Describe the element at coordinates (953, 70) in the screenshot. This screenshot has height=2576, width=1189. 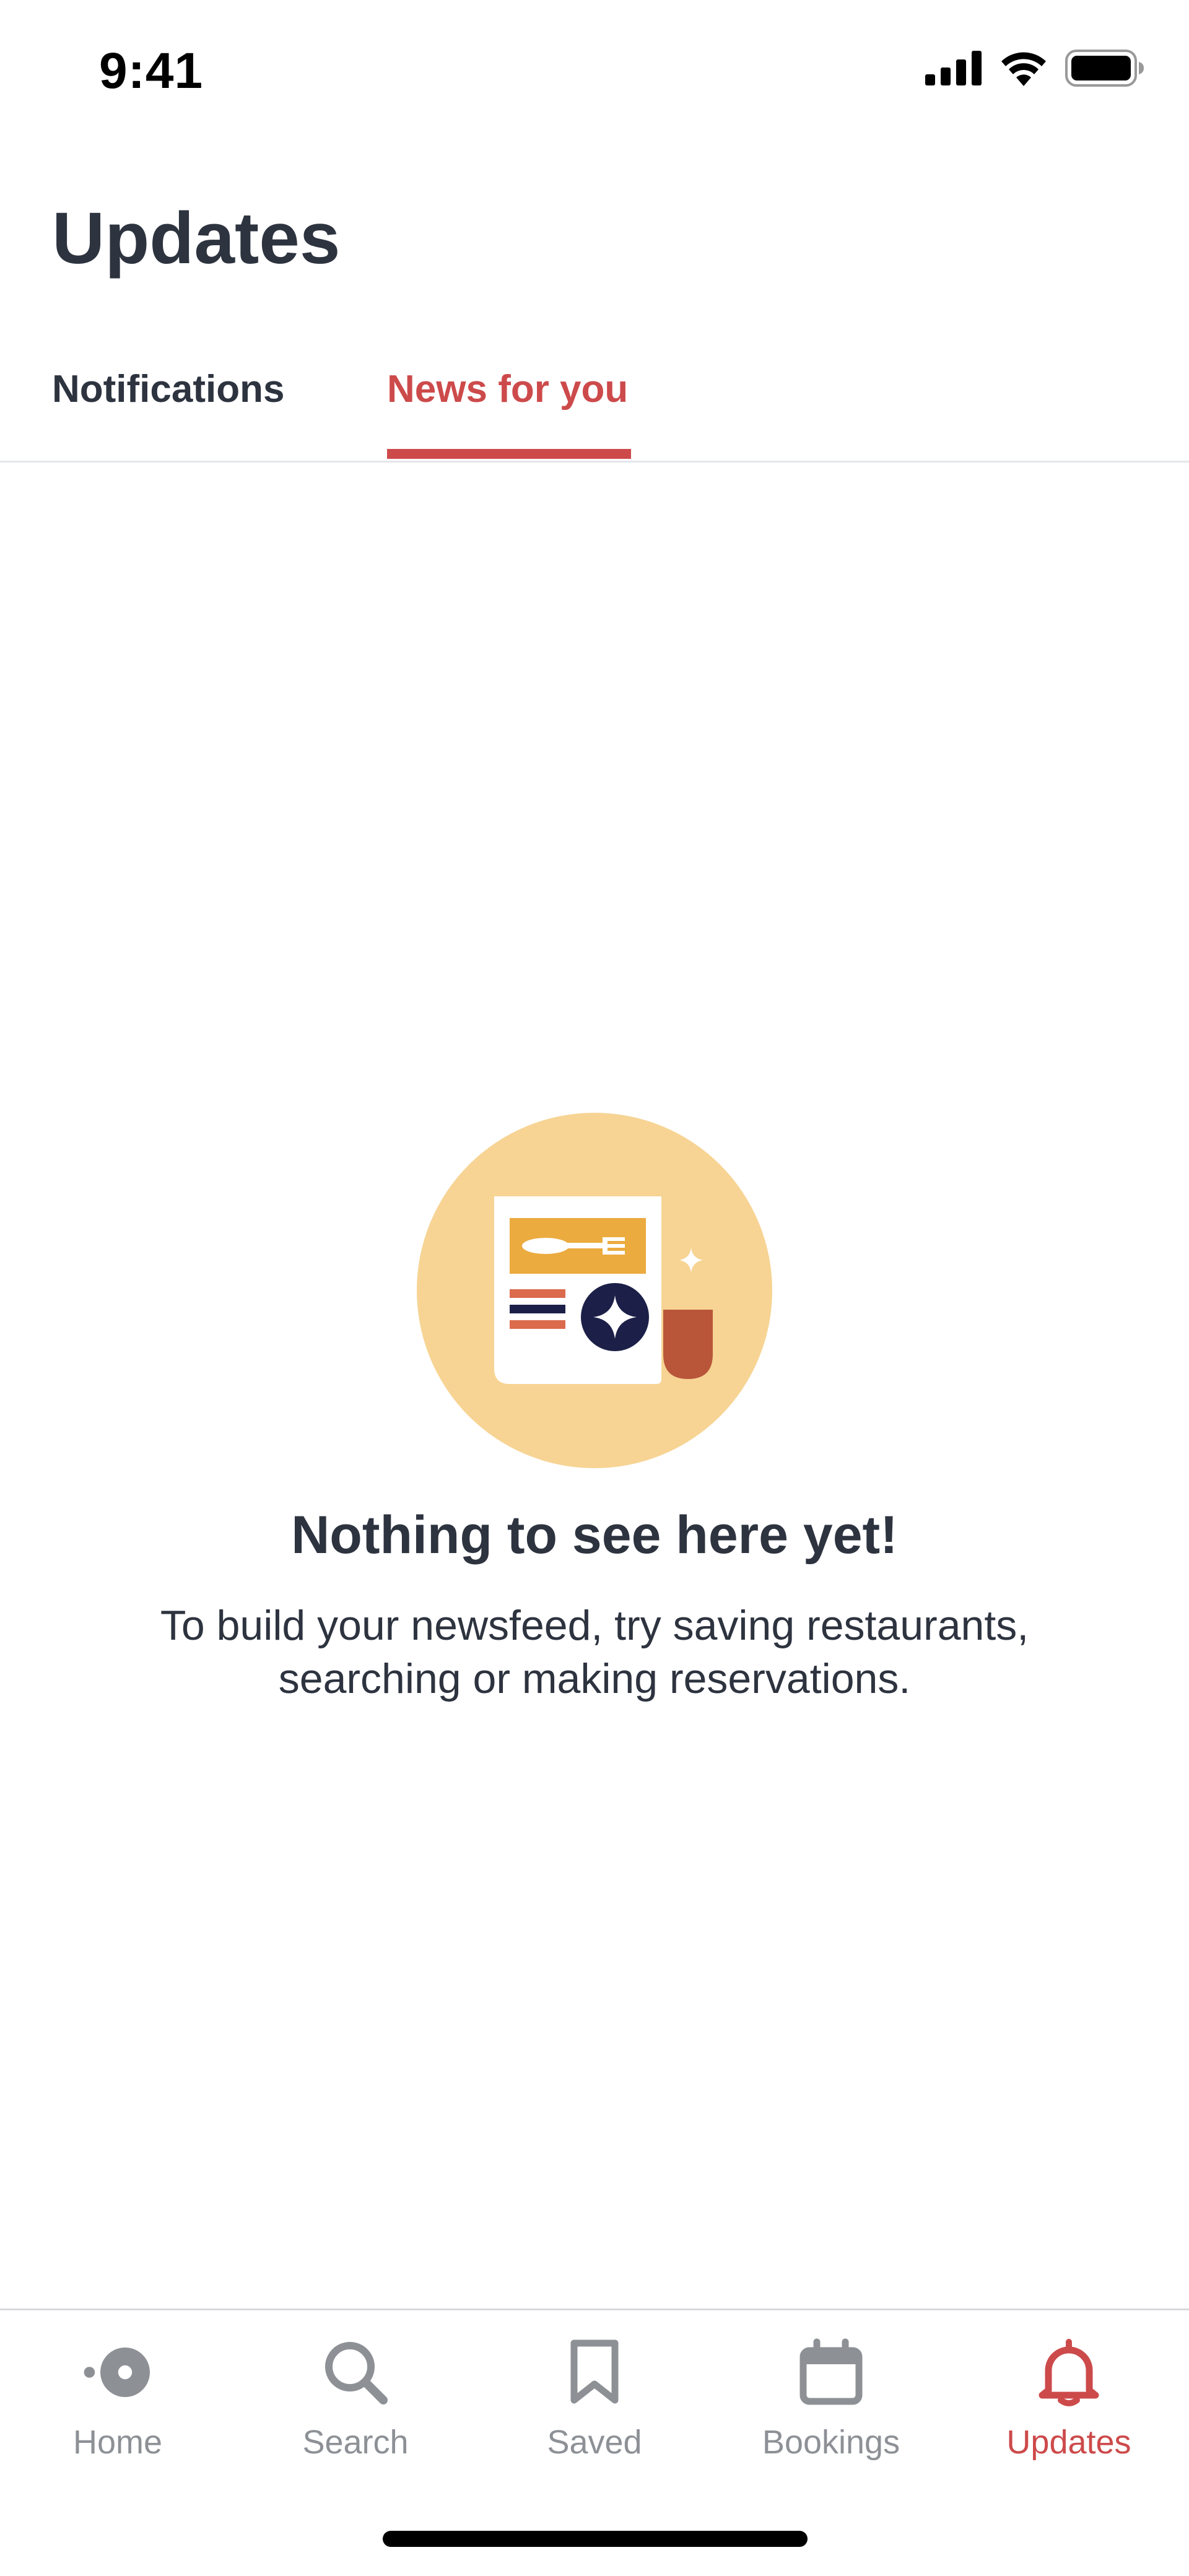
I see `signal-icon` at that location.